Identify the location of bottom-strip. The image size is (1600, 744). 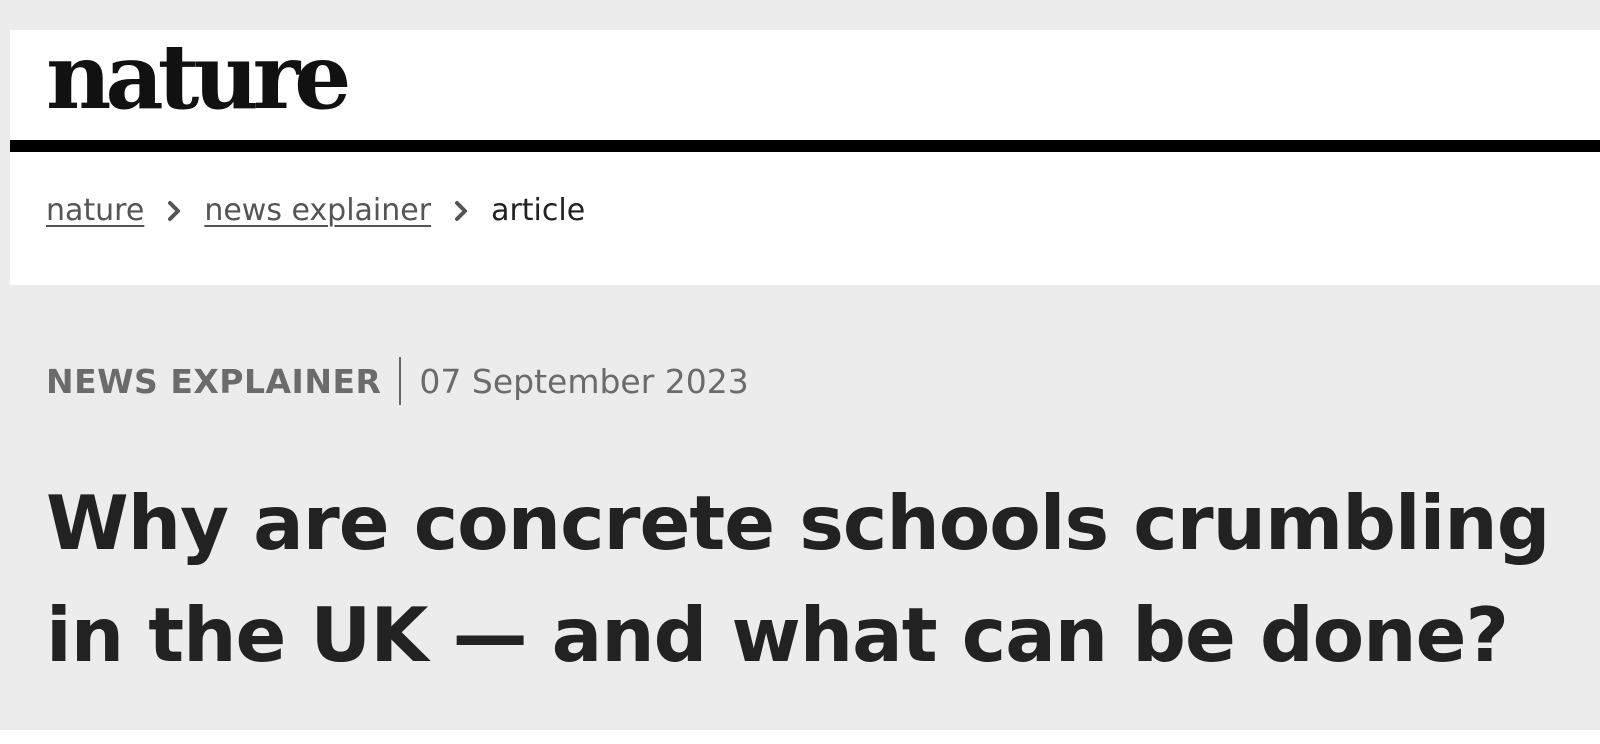
(800, 737).